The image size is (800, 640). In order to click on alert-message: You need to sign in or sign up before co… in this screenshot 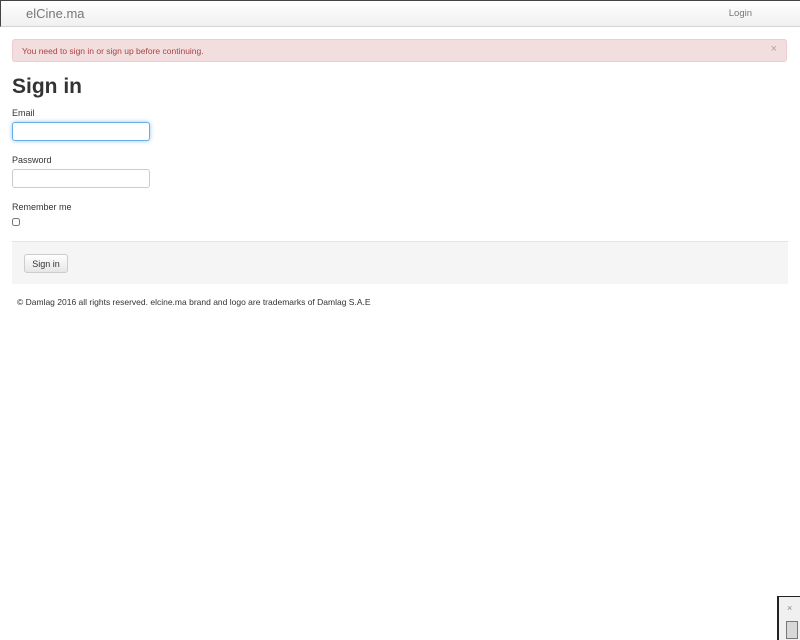, I will do `click(113, 51)`.